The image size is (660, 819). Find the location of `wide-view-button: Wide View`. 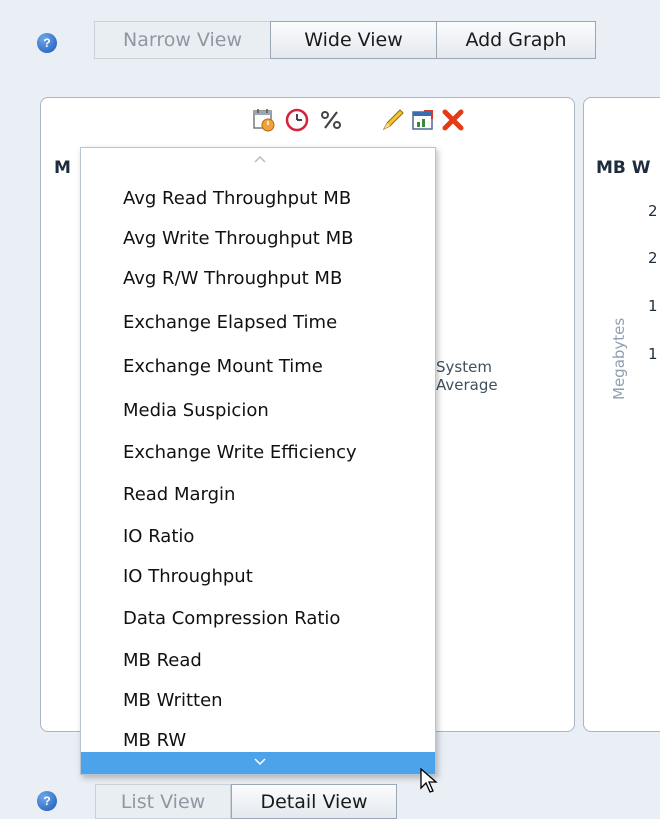

wide-view-button: Wide View is located at coordinates (353, 40).